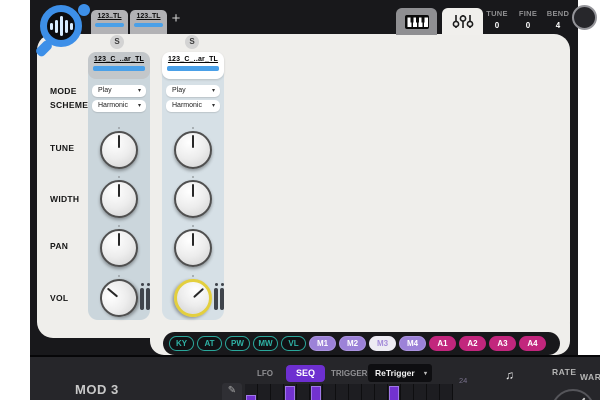  I want to click on mod-source-vl: VL, so click(293, 343).